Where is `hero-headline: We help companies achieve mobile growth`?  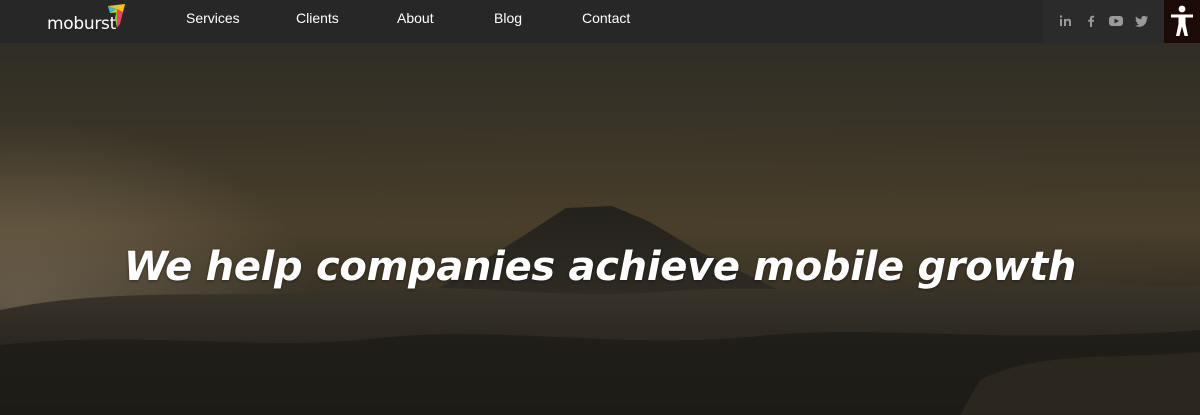 hero-headline: We help companies achieve mobile growth is located at coordinates (600, 267).